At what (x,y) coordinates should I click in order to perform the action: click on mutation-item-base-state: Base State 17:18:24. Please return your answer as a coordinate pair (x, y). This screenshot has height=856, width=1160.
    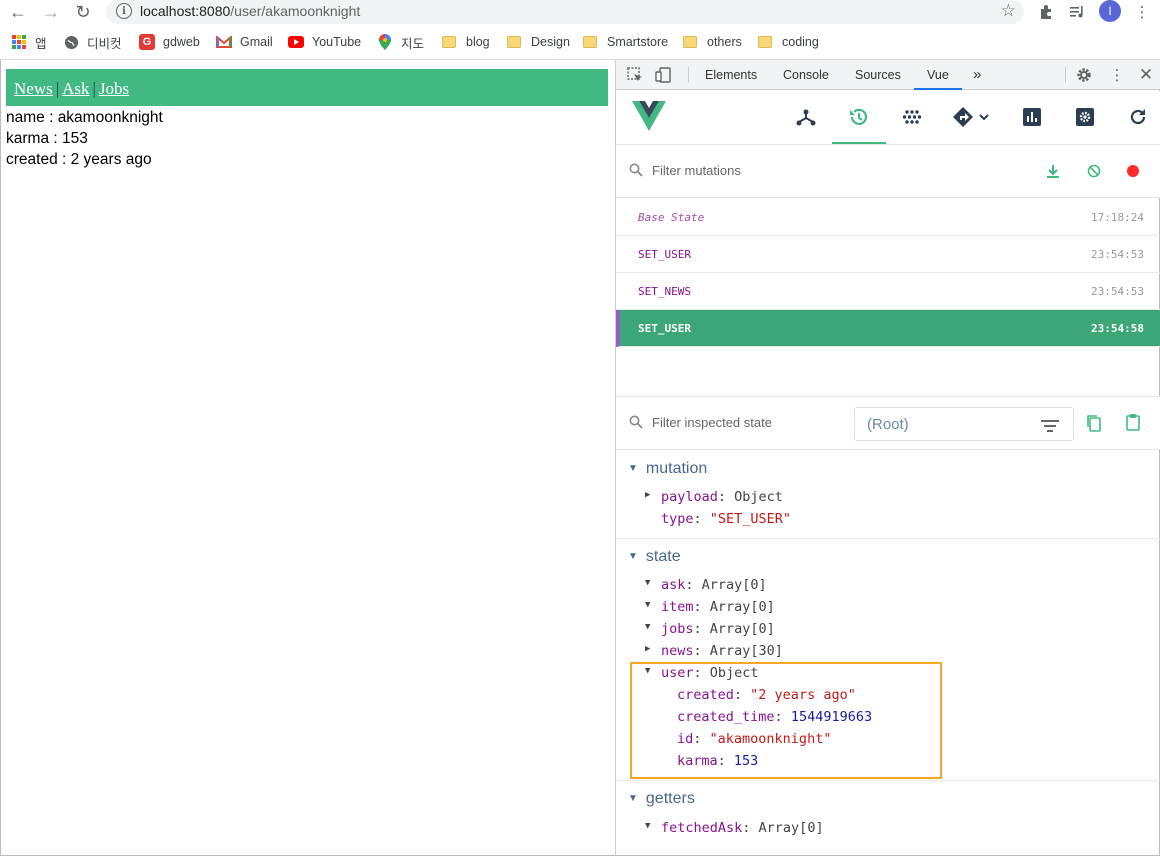
    Looking at the image, I should click on (888, 217).